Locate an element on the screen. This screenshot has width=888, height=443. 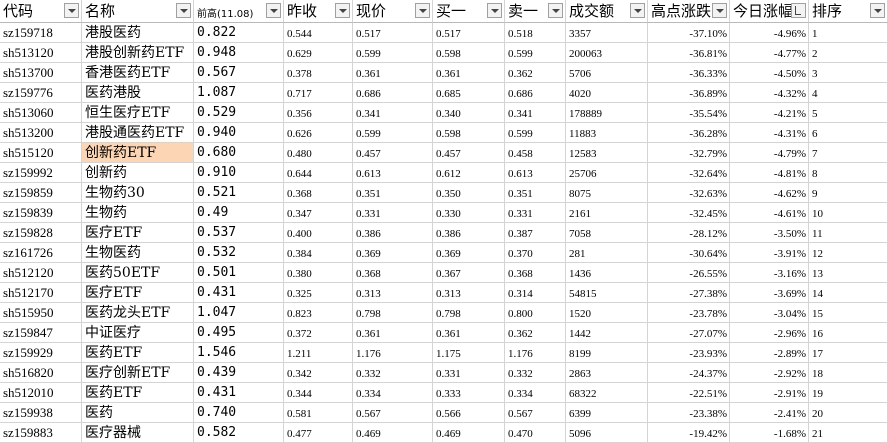
cell-volume: 281 is located at coordinates (607, 253).